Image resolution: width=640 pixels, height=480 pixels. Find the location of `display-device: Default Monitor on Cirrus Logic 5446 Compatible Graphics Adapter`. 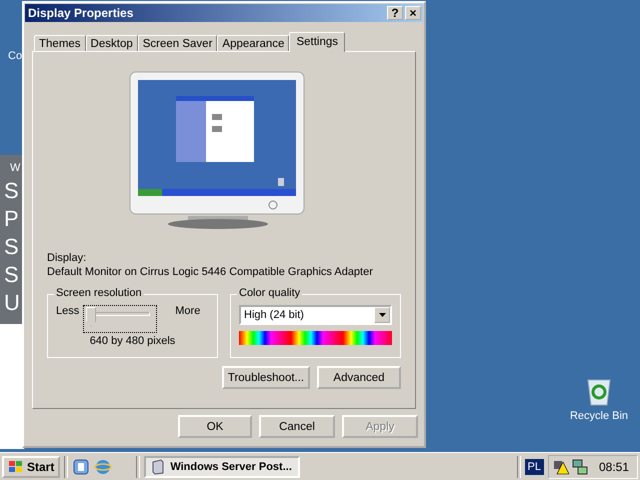

display-device: Default Monitor on Cirrus Logic 5446 Compatible Graphics Adapter is located at coordinates (210, 272).